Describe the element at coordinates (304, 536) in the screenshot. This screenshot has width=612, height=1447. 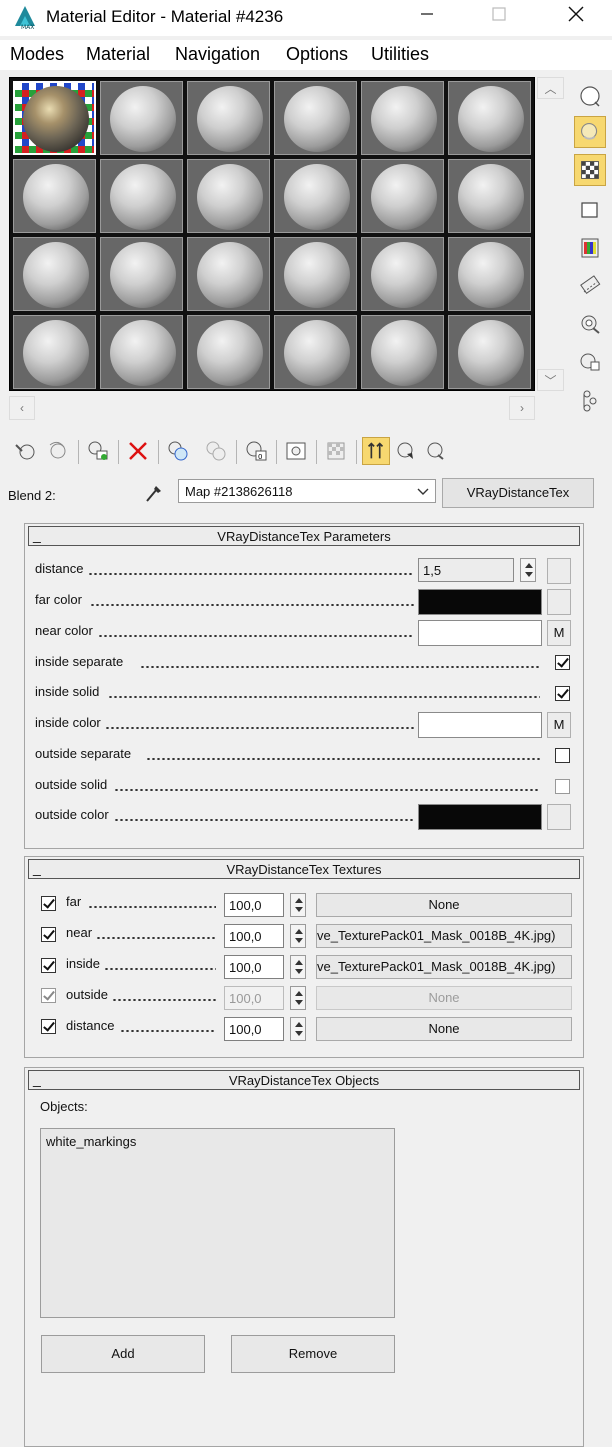
I see `parameters-rollout-header: _ VRayDistanceTex Parameters` at that location.